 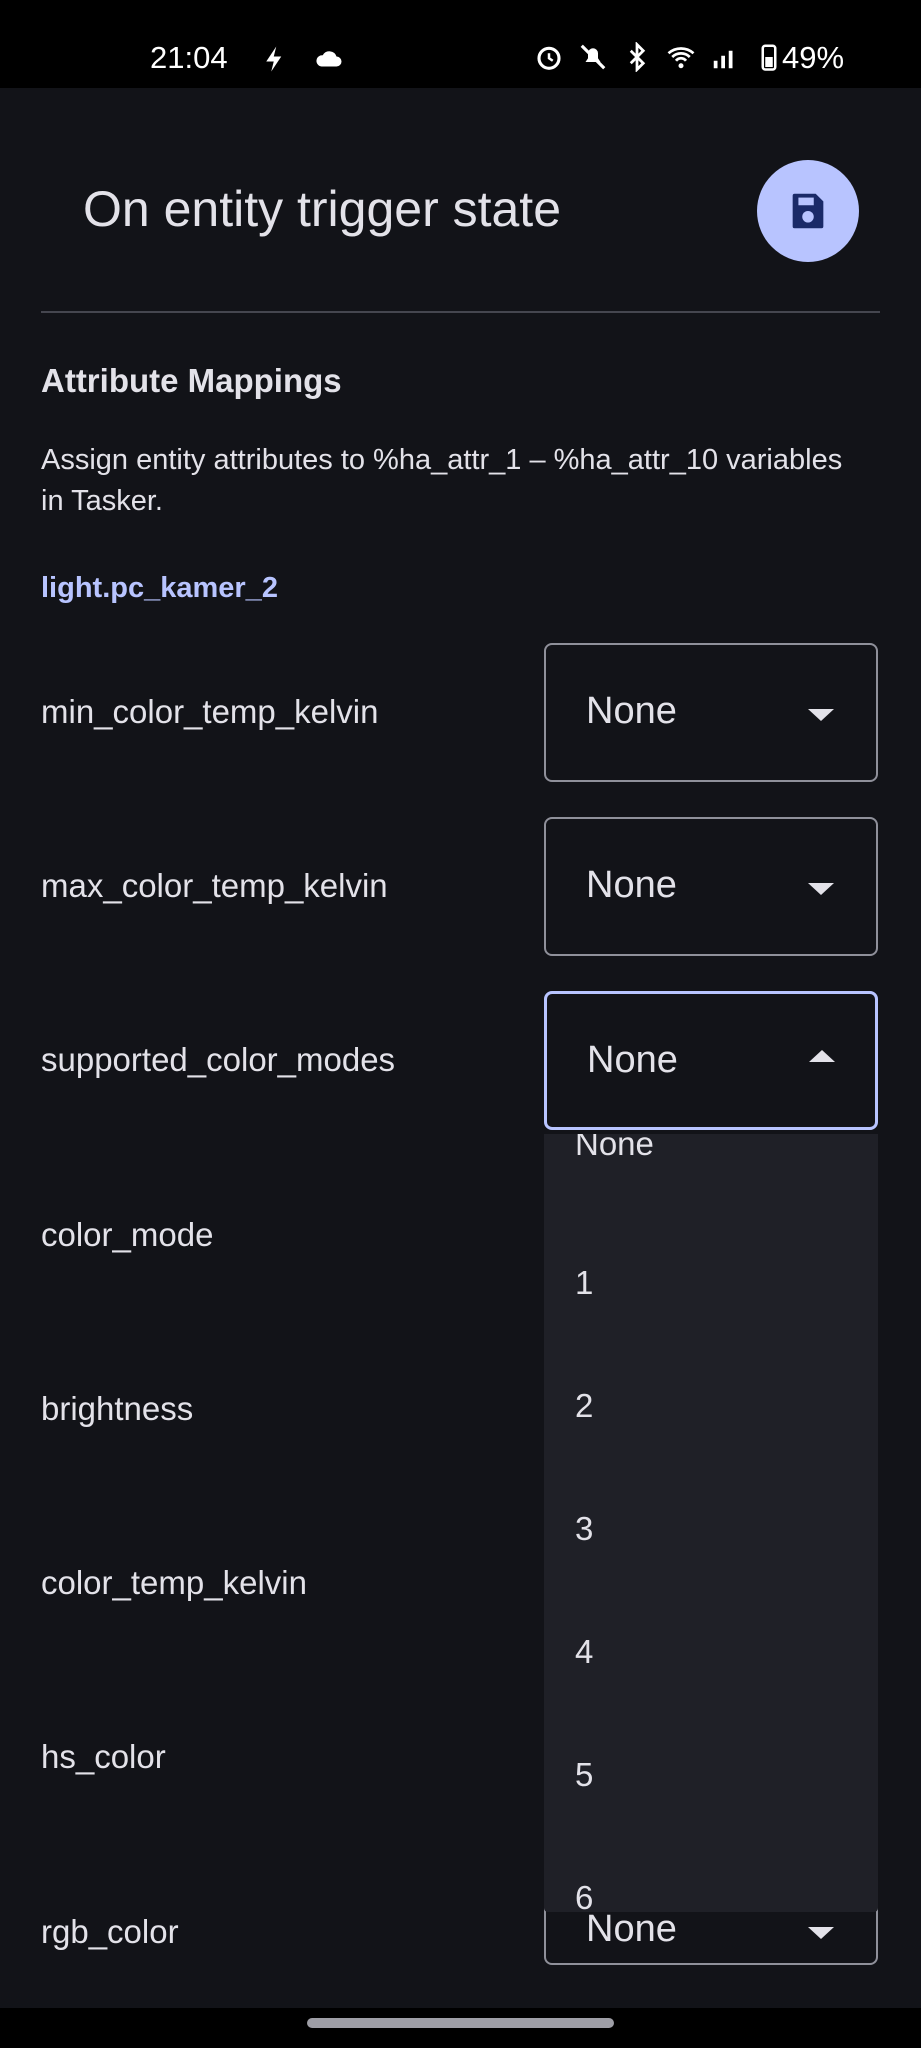 What do you see at coordinates (329, 59) in the screenshot?
I see `cloud-icon` at bounding box center [329, 59].